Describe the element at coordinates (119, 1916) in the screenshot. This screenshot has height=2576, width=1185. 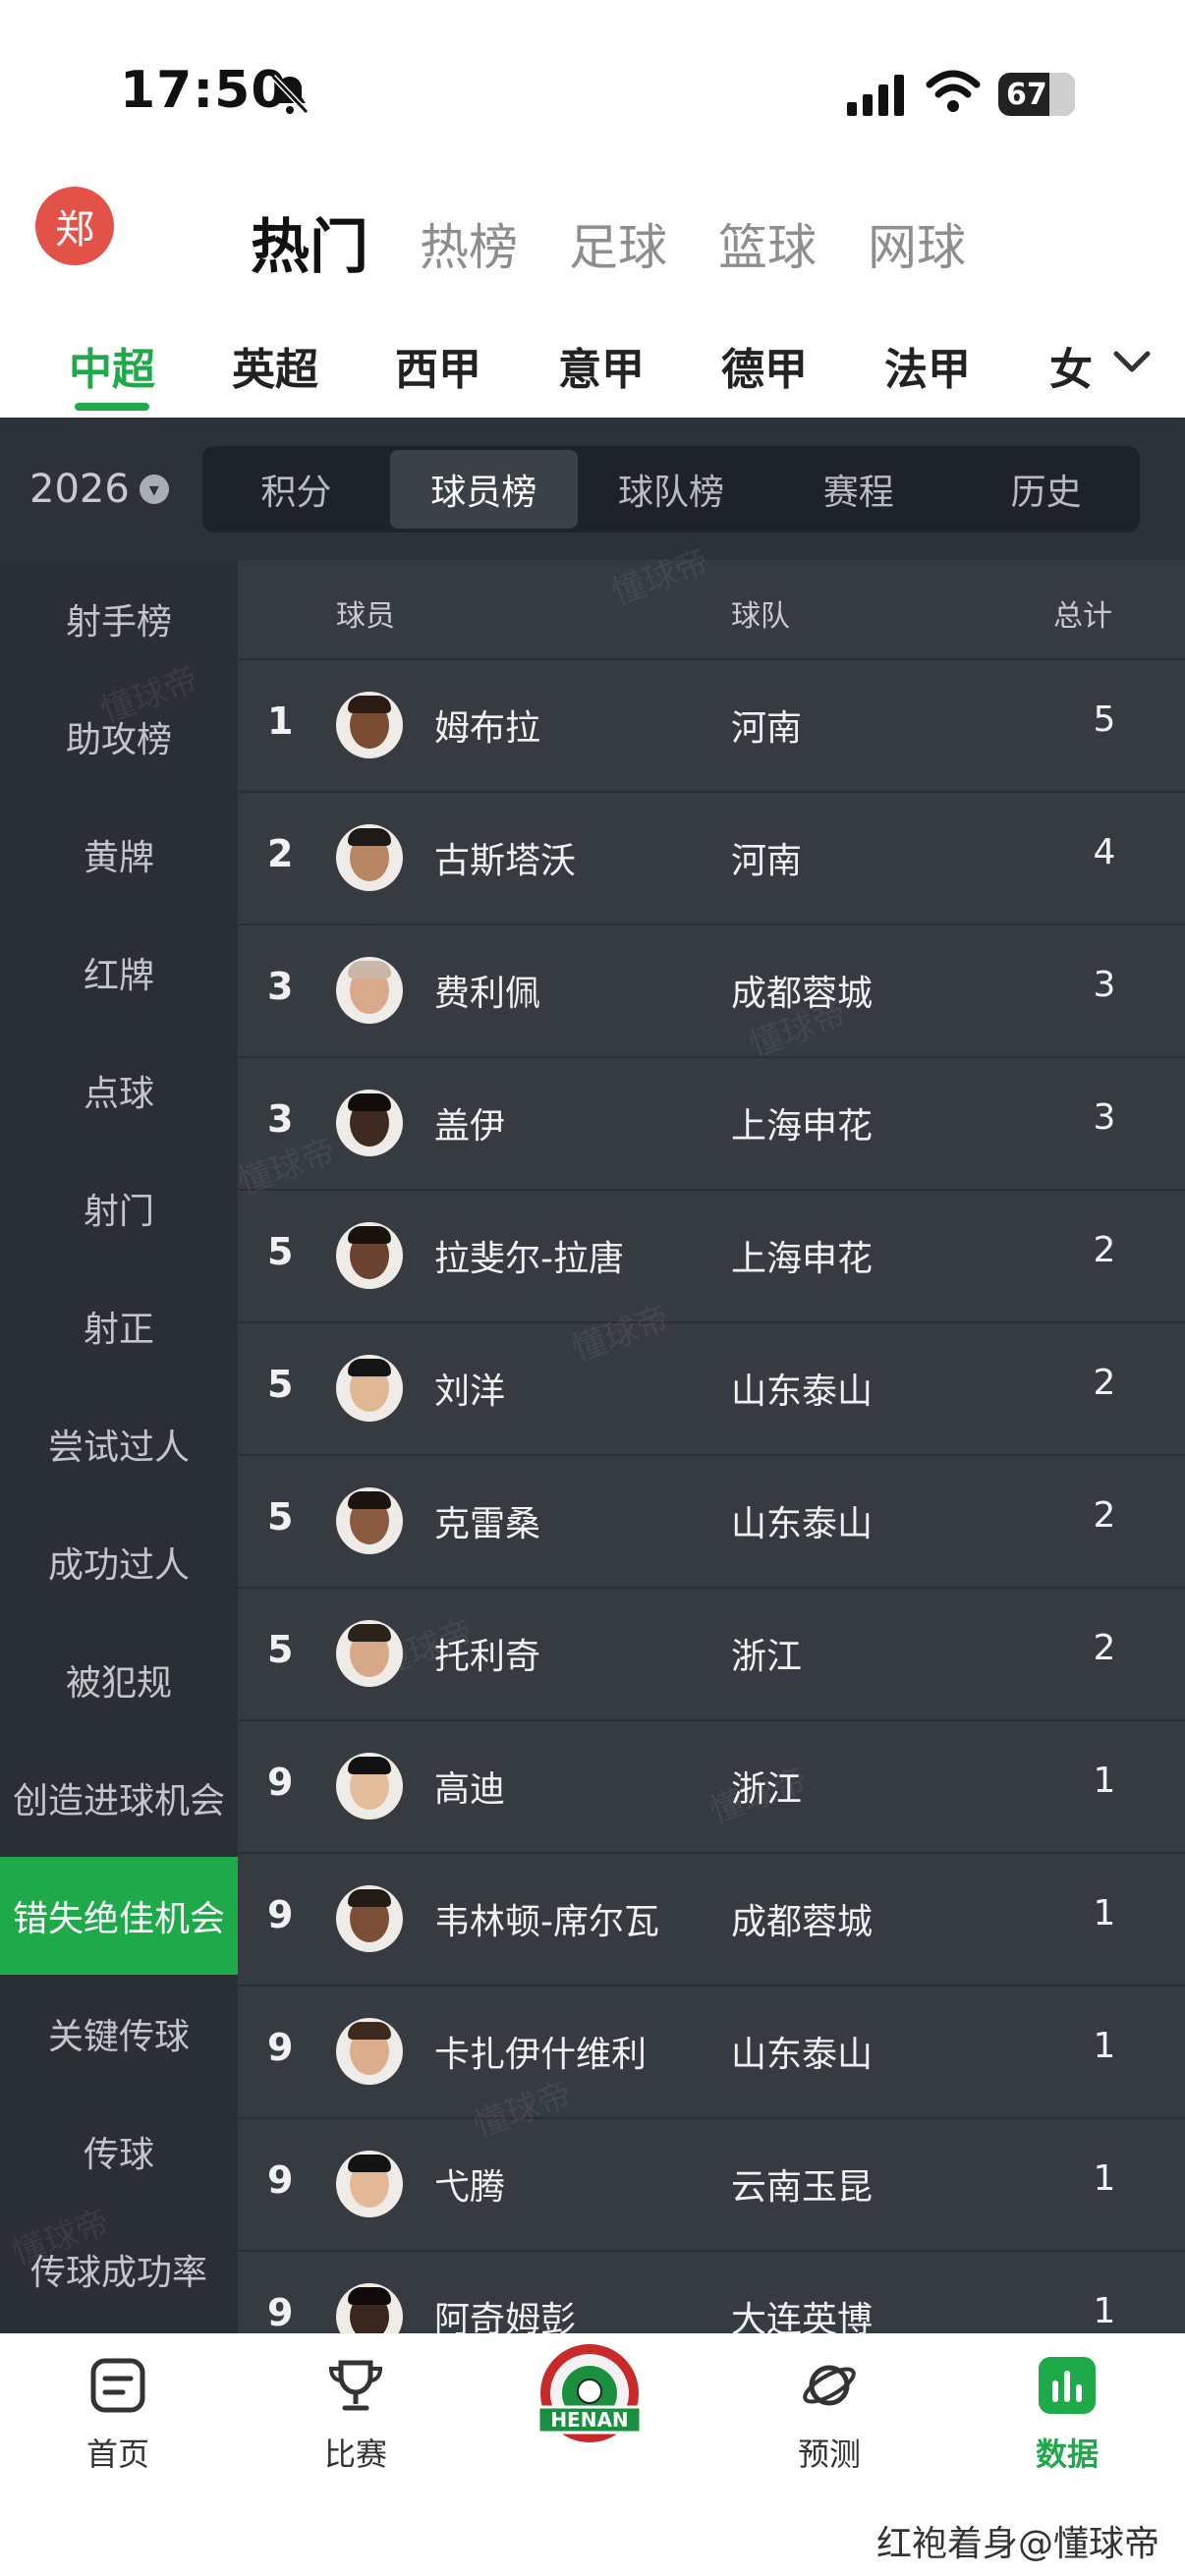
I see `sidebar-item-big-chances-missed: 错失绝佳机会` at that location.